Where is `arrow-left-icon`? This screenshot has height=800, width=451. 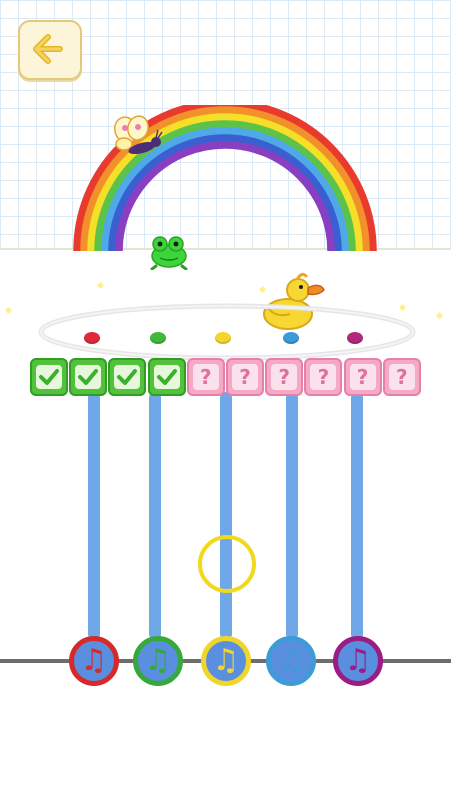 arrow-left-icon is located at coordinates (48, 49).